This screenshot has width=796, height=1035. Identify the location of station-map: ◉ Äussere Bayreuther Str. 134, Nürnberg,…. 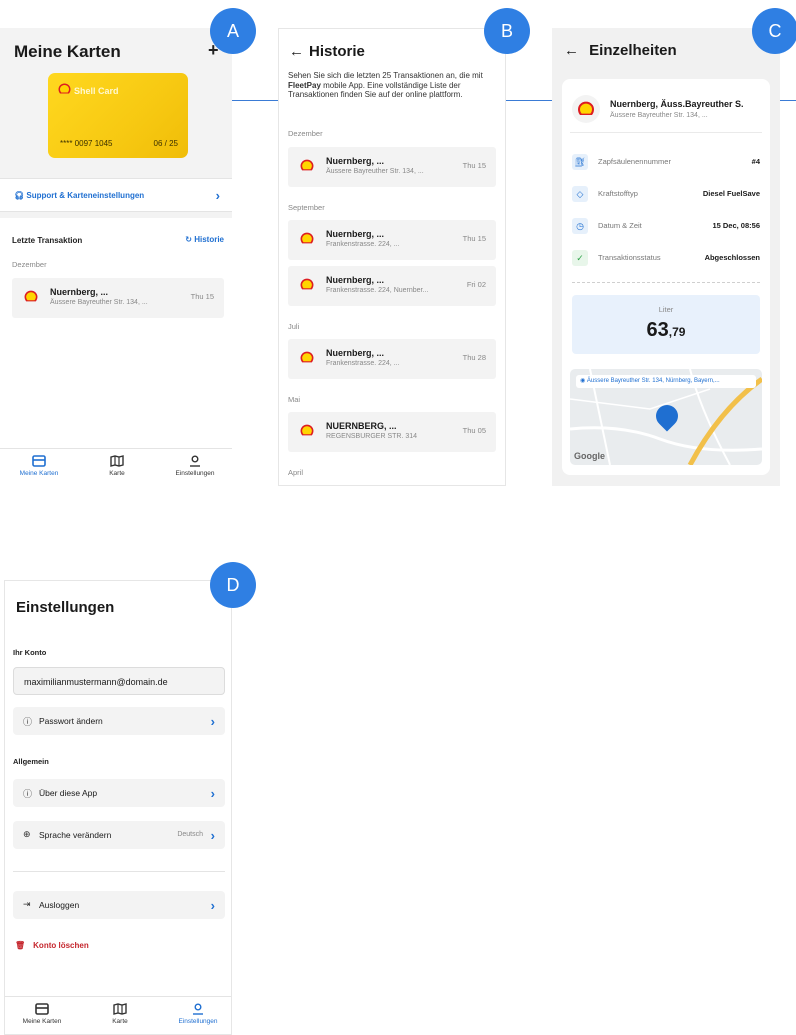
(666, 417).